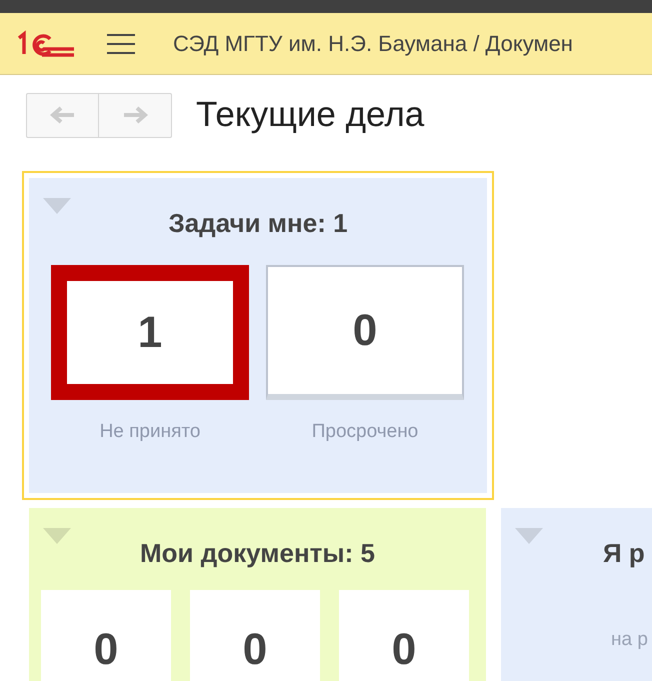 The image size is (652, 681). What do you see at coordinates (629, 640) in the screenshot?
I see `panel-subtitle: на р` at bounding box center [629, 640].